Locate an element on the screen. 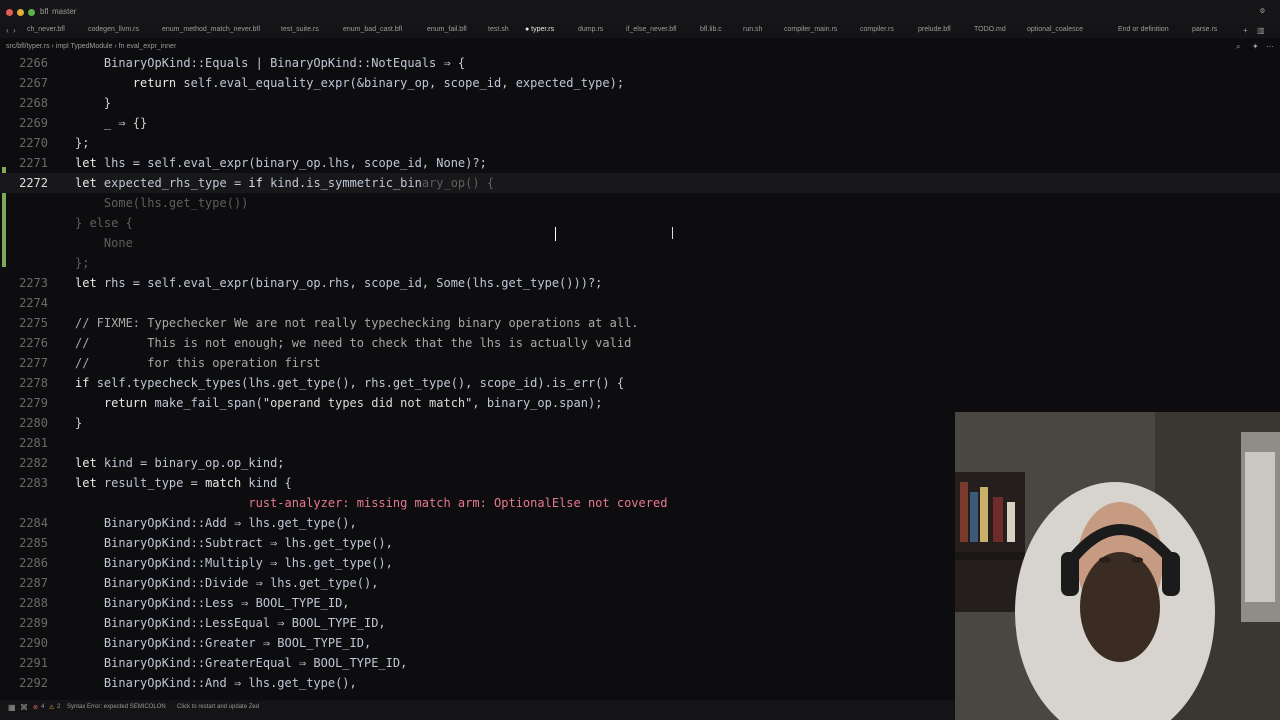 This screenshot has width=1280, height=720. tab-6: test.sh is located at coordinates (498, 29).